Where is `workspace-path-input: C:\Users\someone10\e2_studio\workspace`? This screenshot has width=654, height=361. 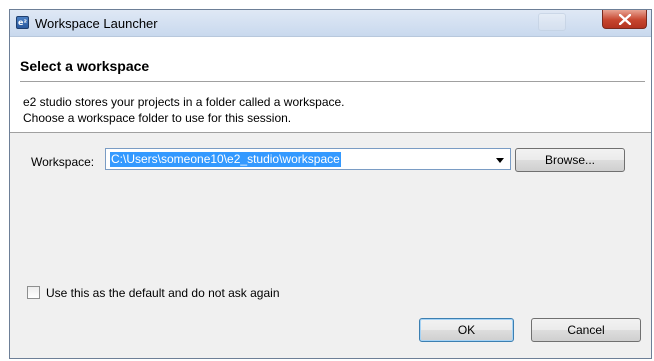
workspace-path-input: C:\Users\someone10\e2_studio\workspace is located at coordinates (225, 159).